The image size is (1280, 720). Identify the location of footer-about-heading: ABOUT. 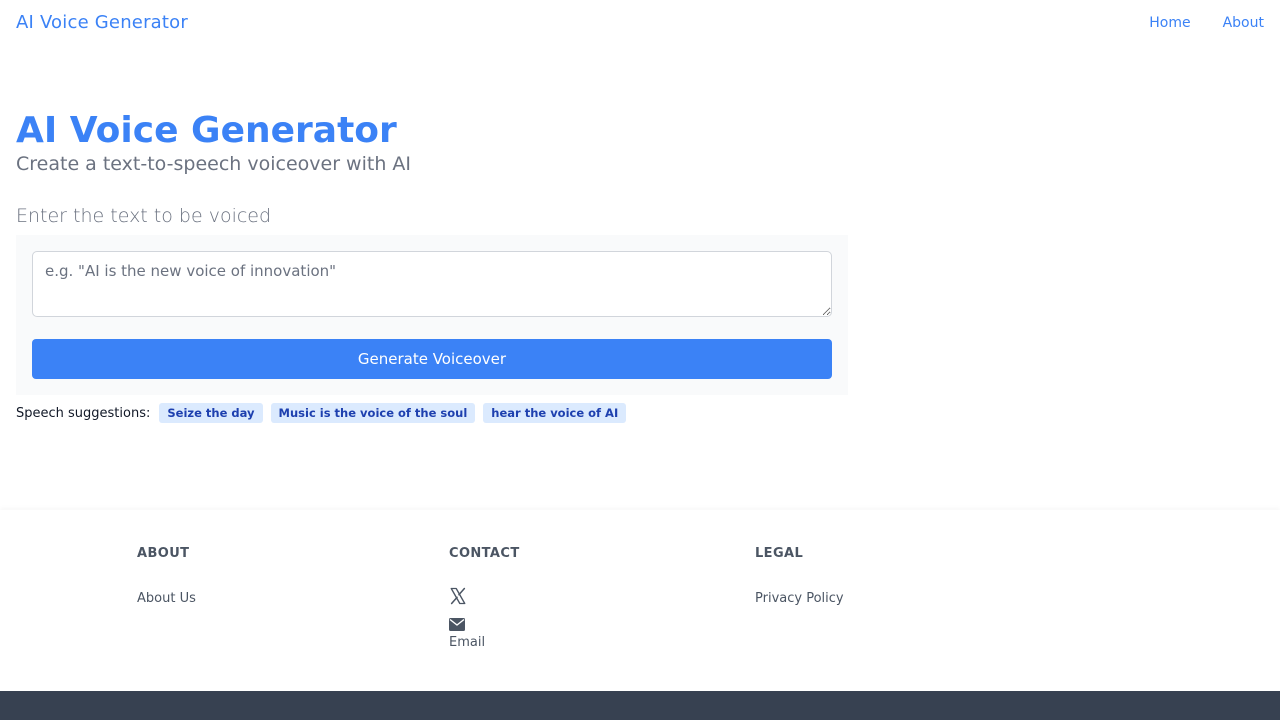
(163, 553).